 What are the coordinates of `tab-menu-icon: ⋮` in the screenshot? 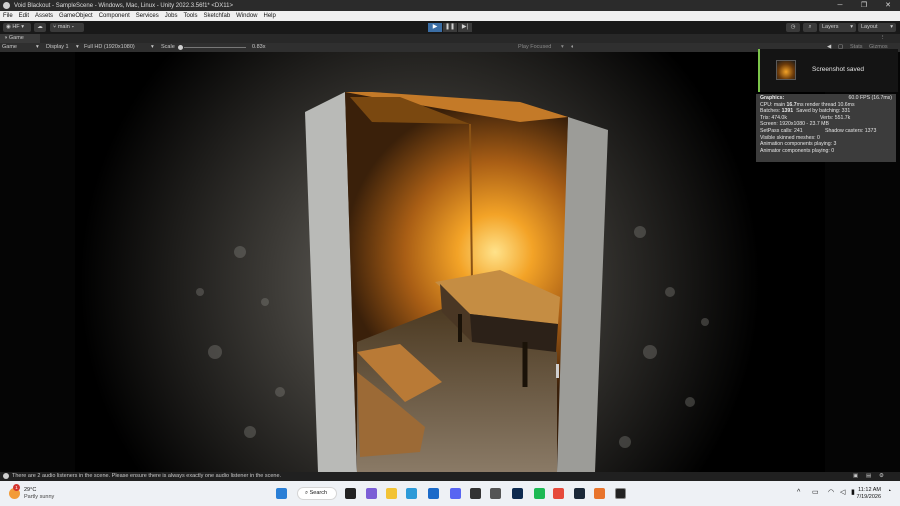 It's located at (883, 38).